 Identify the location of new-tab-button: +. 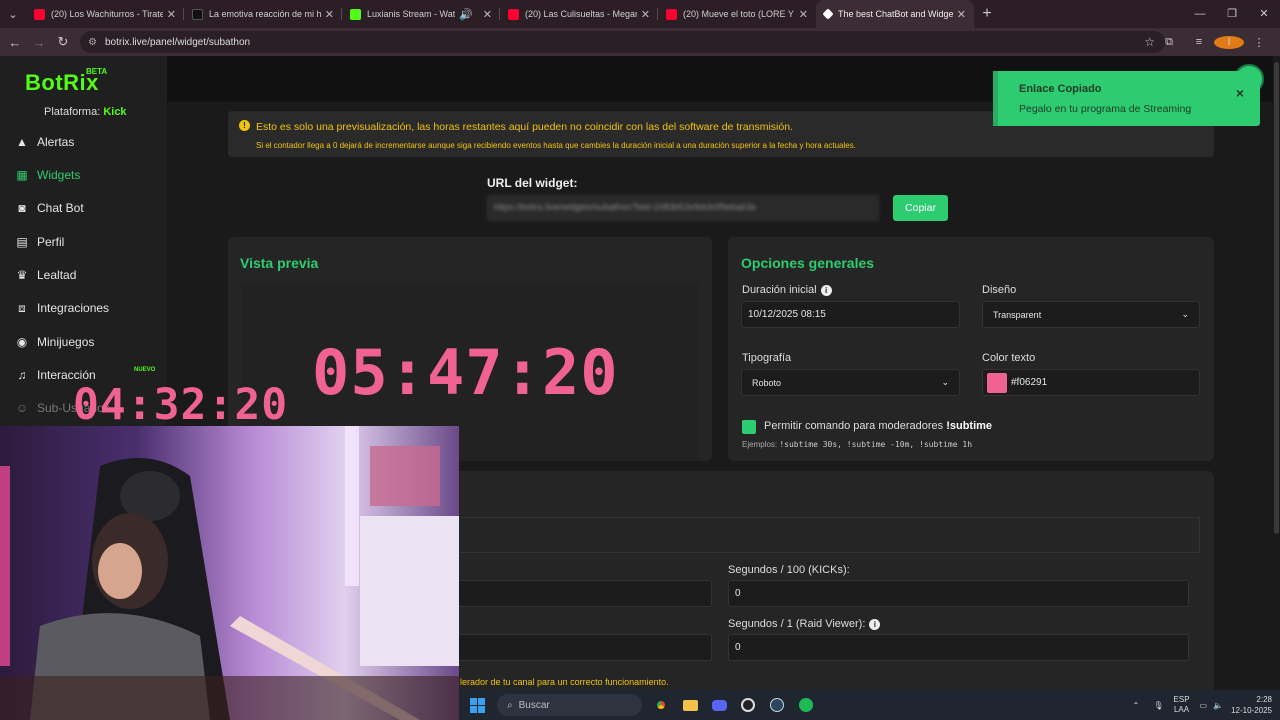
(987, 14).